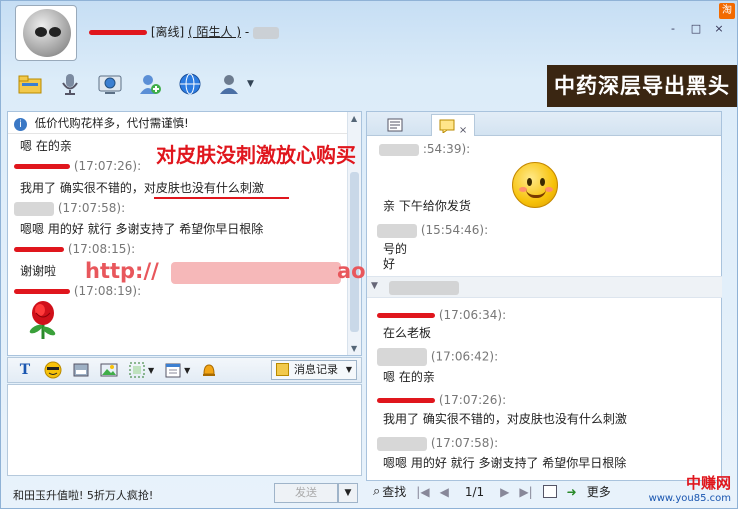  I want to click on message-time: (17:08:15):, so click(101, 249).